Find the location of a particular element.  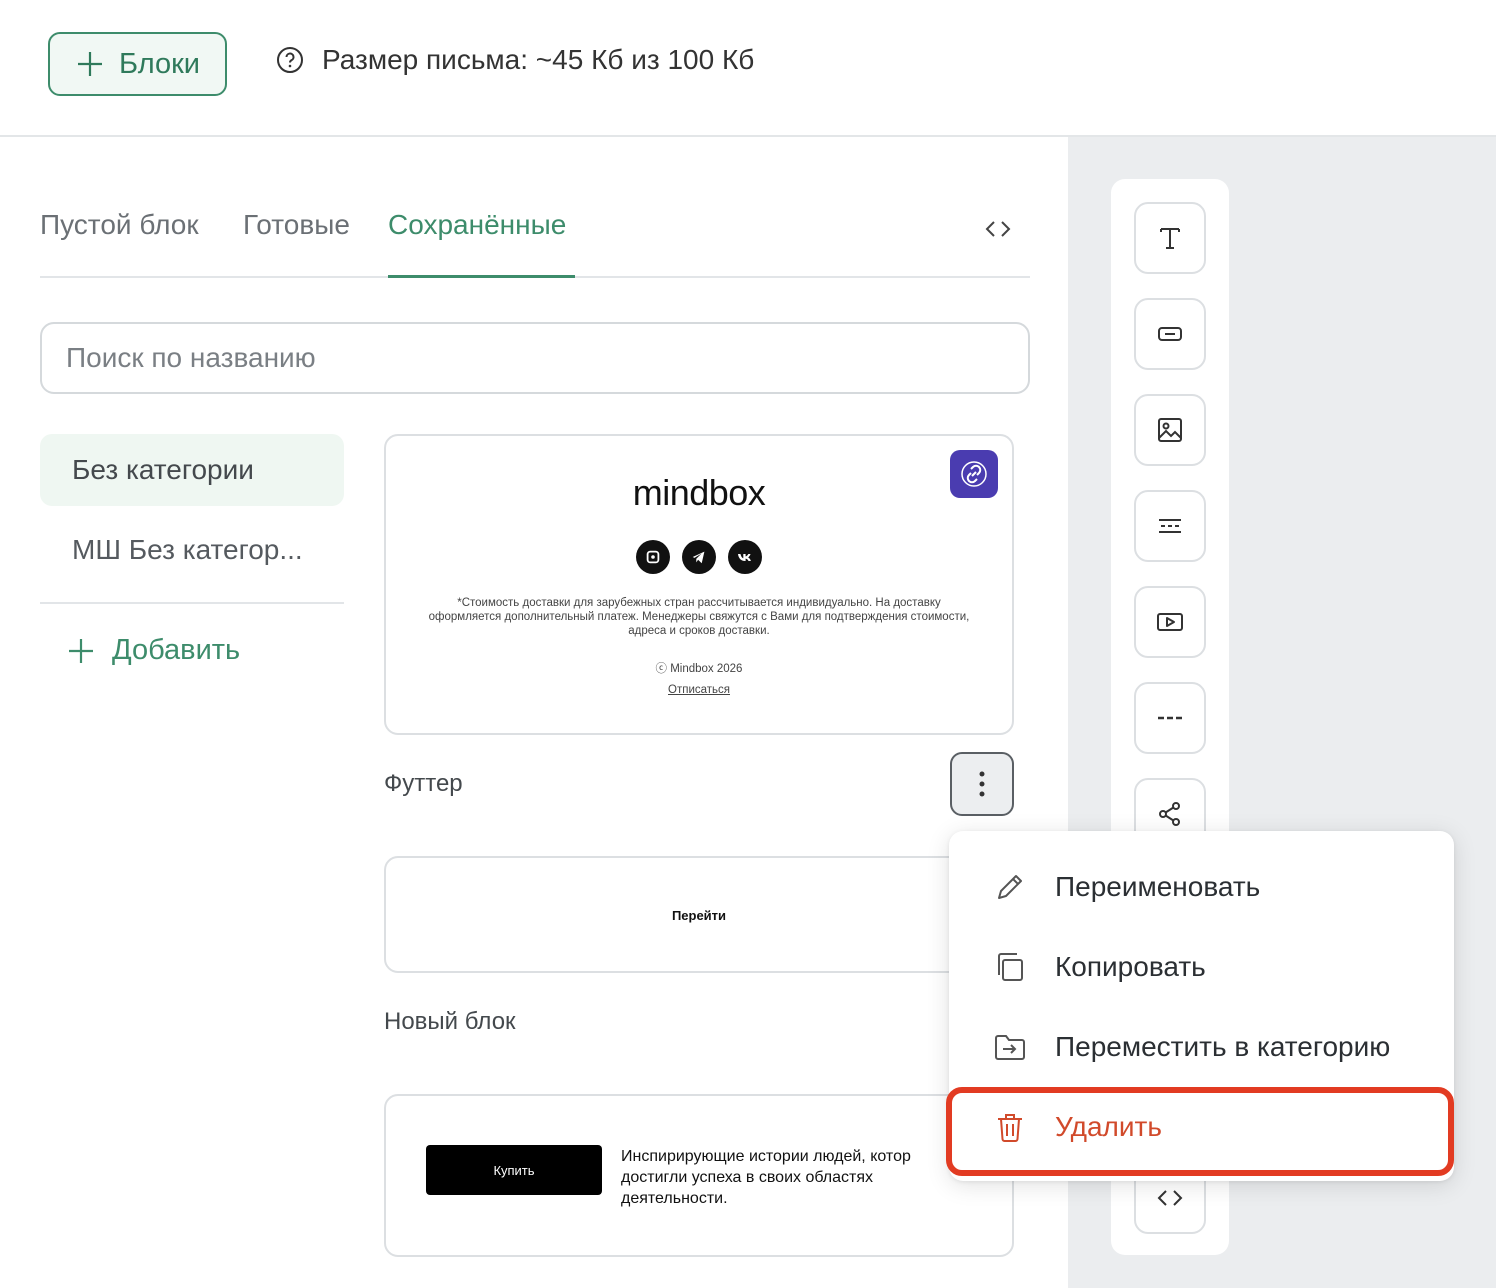

category-divider is located at coordinates (192, 603).